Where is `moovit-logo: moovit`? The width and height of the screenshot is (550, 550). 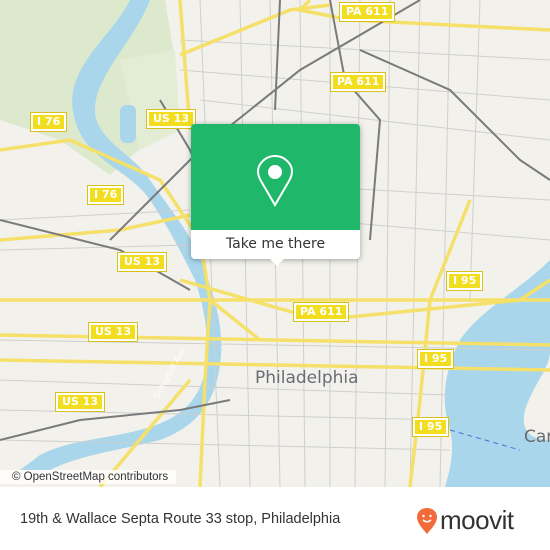 moovit-logo: moovit is located at coordinates (465, 520).